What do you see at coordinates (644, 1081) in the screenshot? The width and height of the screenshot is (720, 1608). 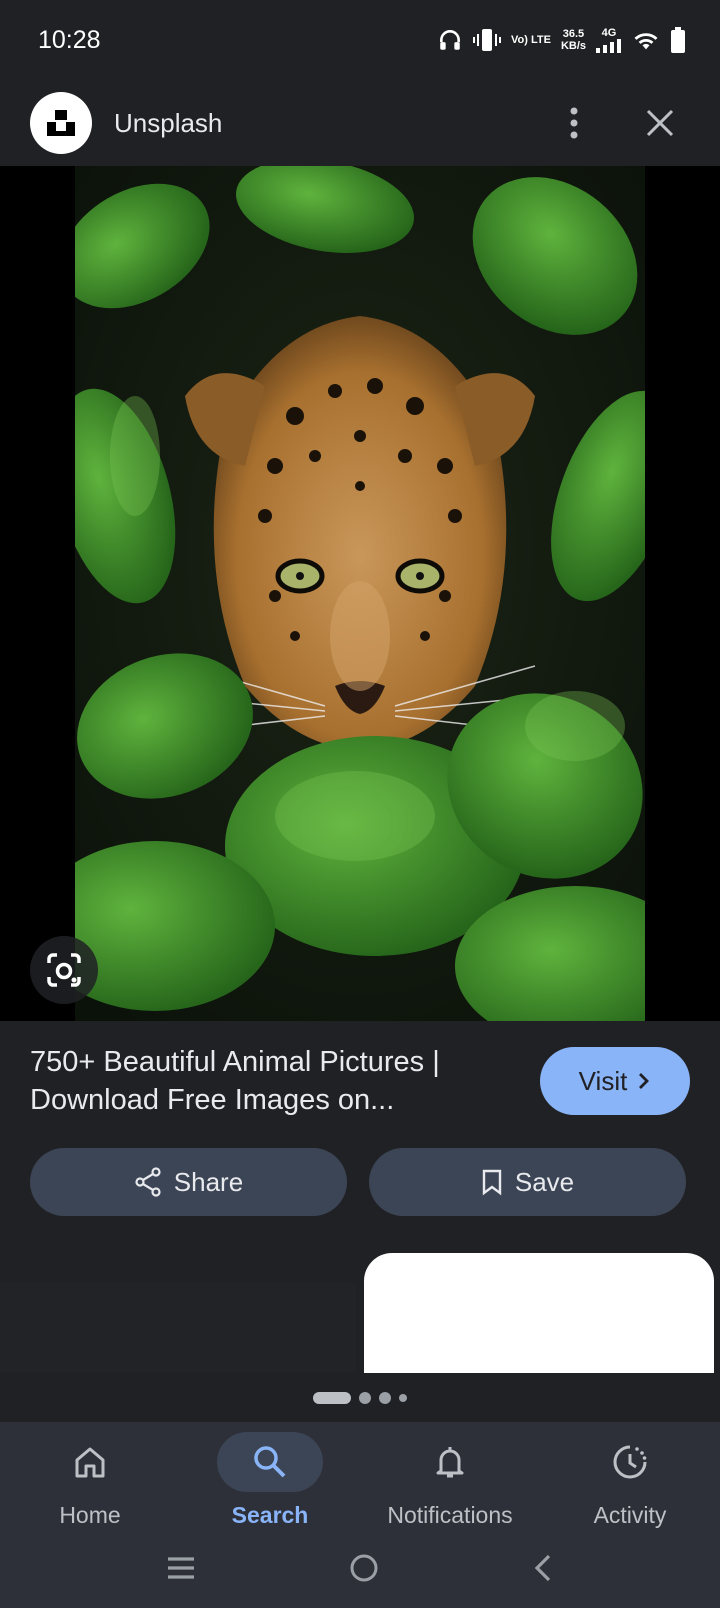 I see `chevron-right-icon` at bounding box center [644, 1081].